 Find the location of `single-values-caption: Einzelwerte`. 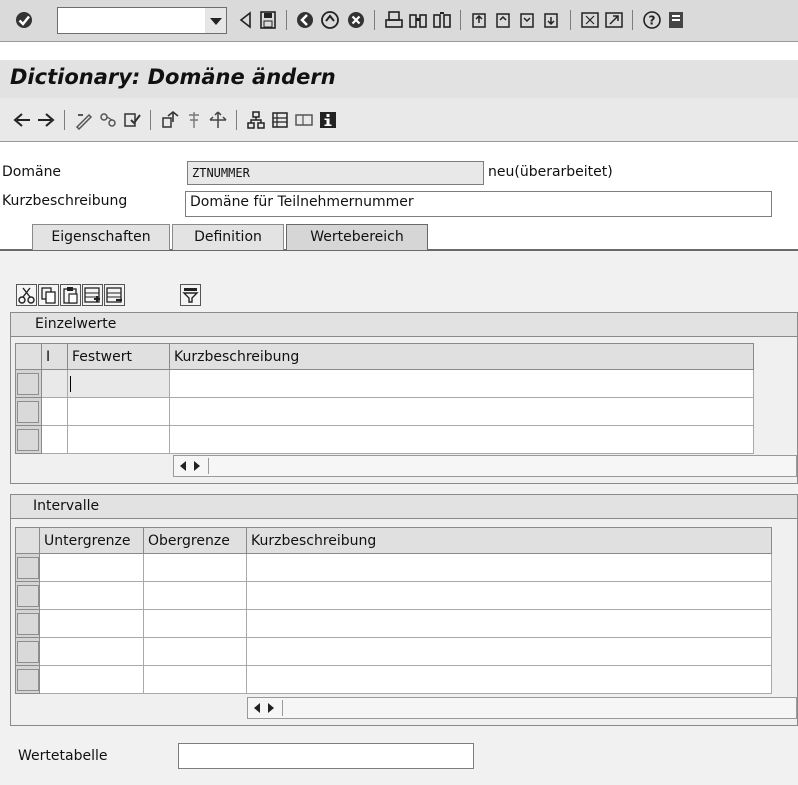

single-values-caption: Einzelwerte is located at coordinates (404, 325).